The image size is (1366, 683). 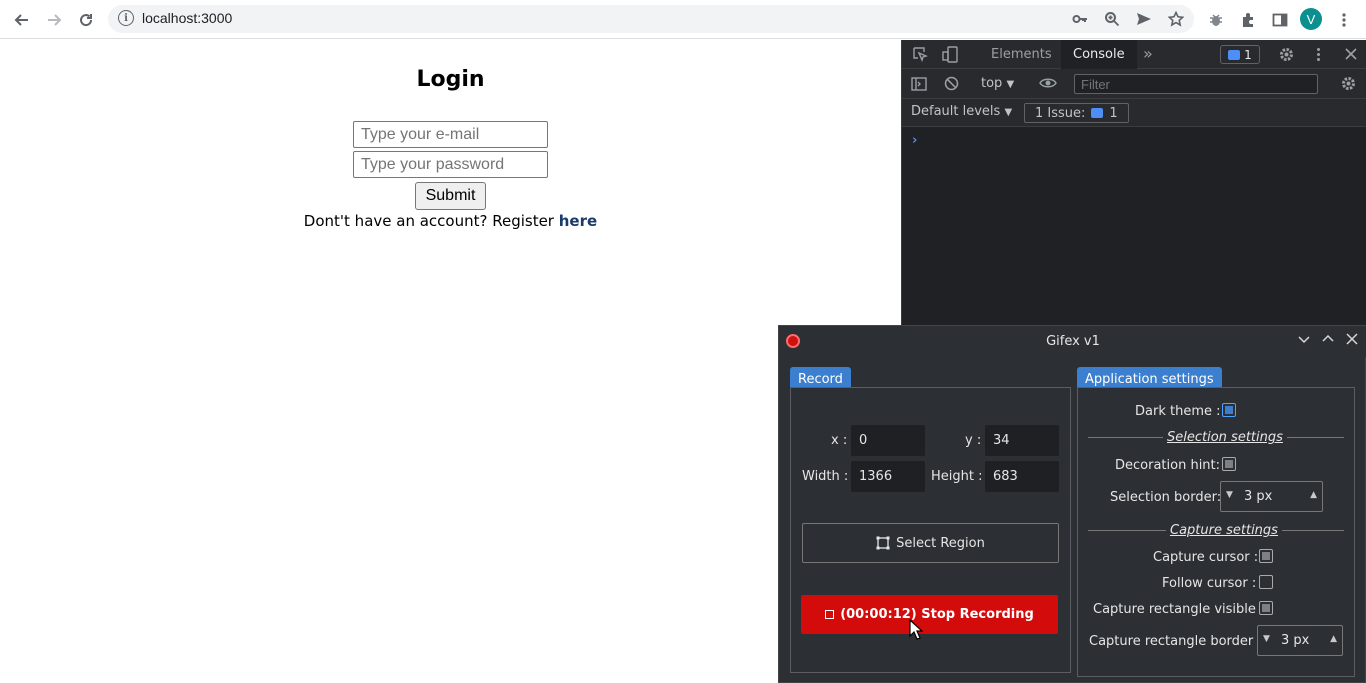 I want to click on clear-console-icon, so click(x=951, y=85).